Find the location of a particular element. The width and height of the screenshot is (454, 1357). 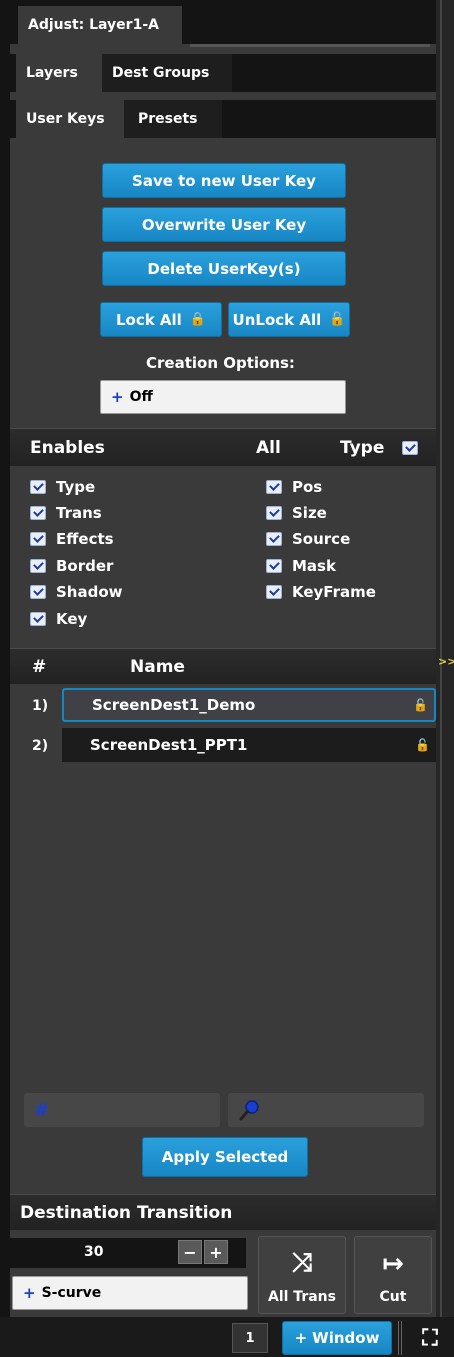

tab-user-keys: User Keys is located at coordinates (70, 119).